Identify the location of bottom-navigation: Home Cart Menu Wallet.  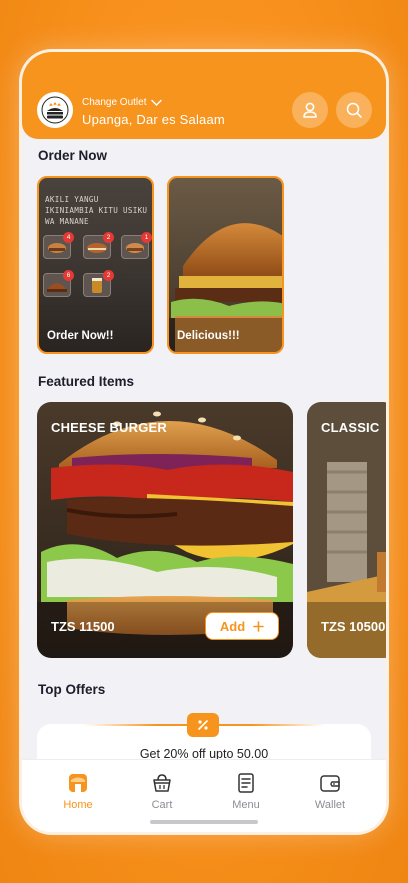
(204, 795).